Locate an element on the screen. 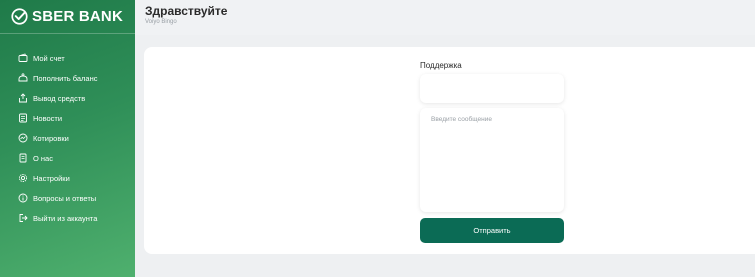 The width and height of the screenshot is (755, 277). logout-icon is located at coordinates (23, 218).